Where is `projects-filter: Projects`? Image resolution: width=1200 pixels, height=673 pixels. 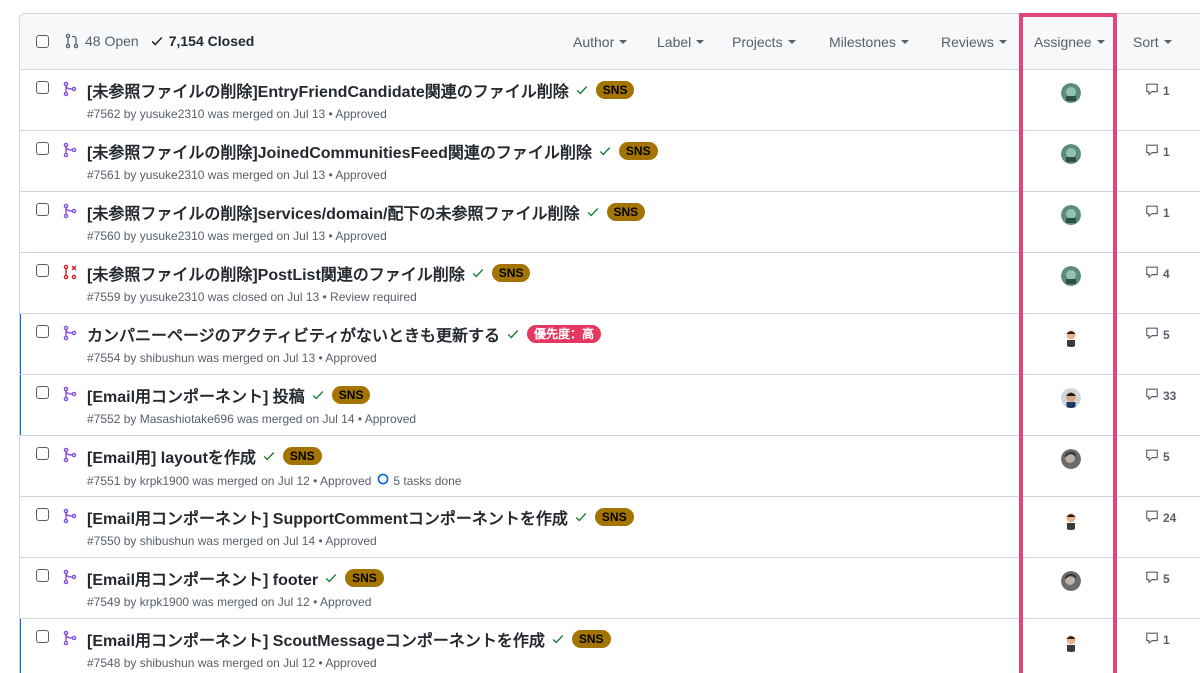 projects-filter: Projects is located at coordinates (764, 42).